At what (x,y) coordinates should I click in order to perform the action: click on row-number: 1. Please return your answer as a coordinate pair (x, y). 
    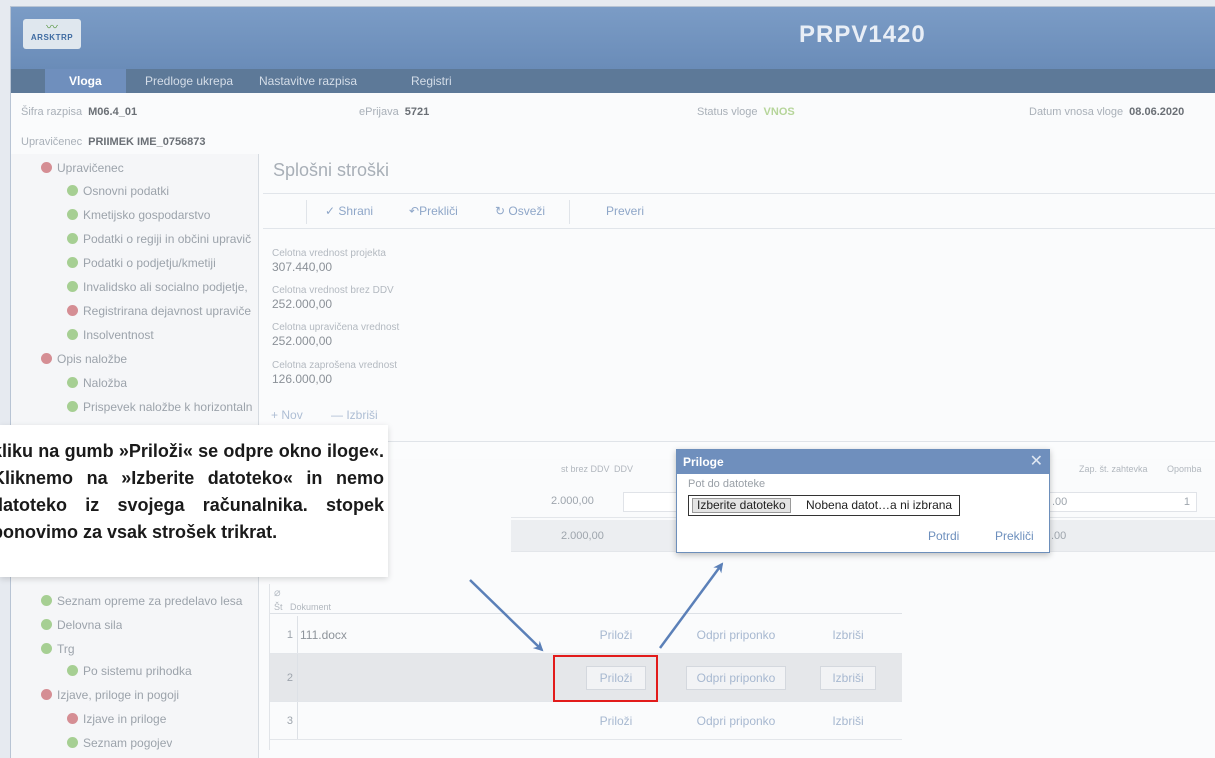
    Looking at the image, I should click on (284, 634).